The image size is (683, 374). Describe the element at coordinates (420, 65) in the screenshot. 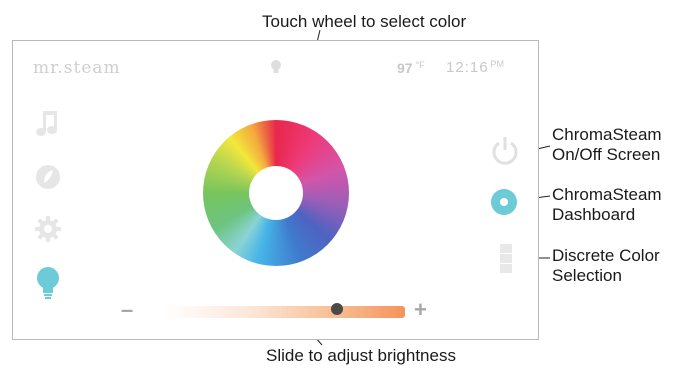

I see `temperature-unit: °F` at that location.